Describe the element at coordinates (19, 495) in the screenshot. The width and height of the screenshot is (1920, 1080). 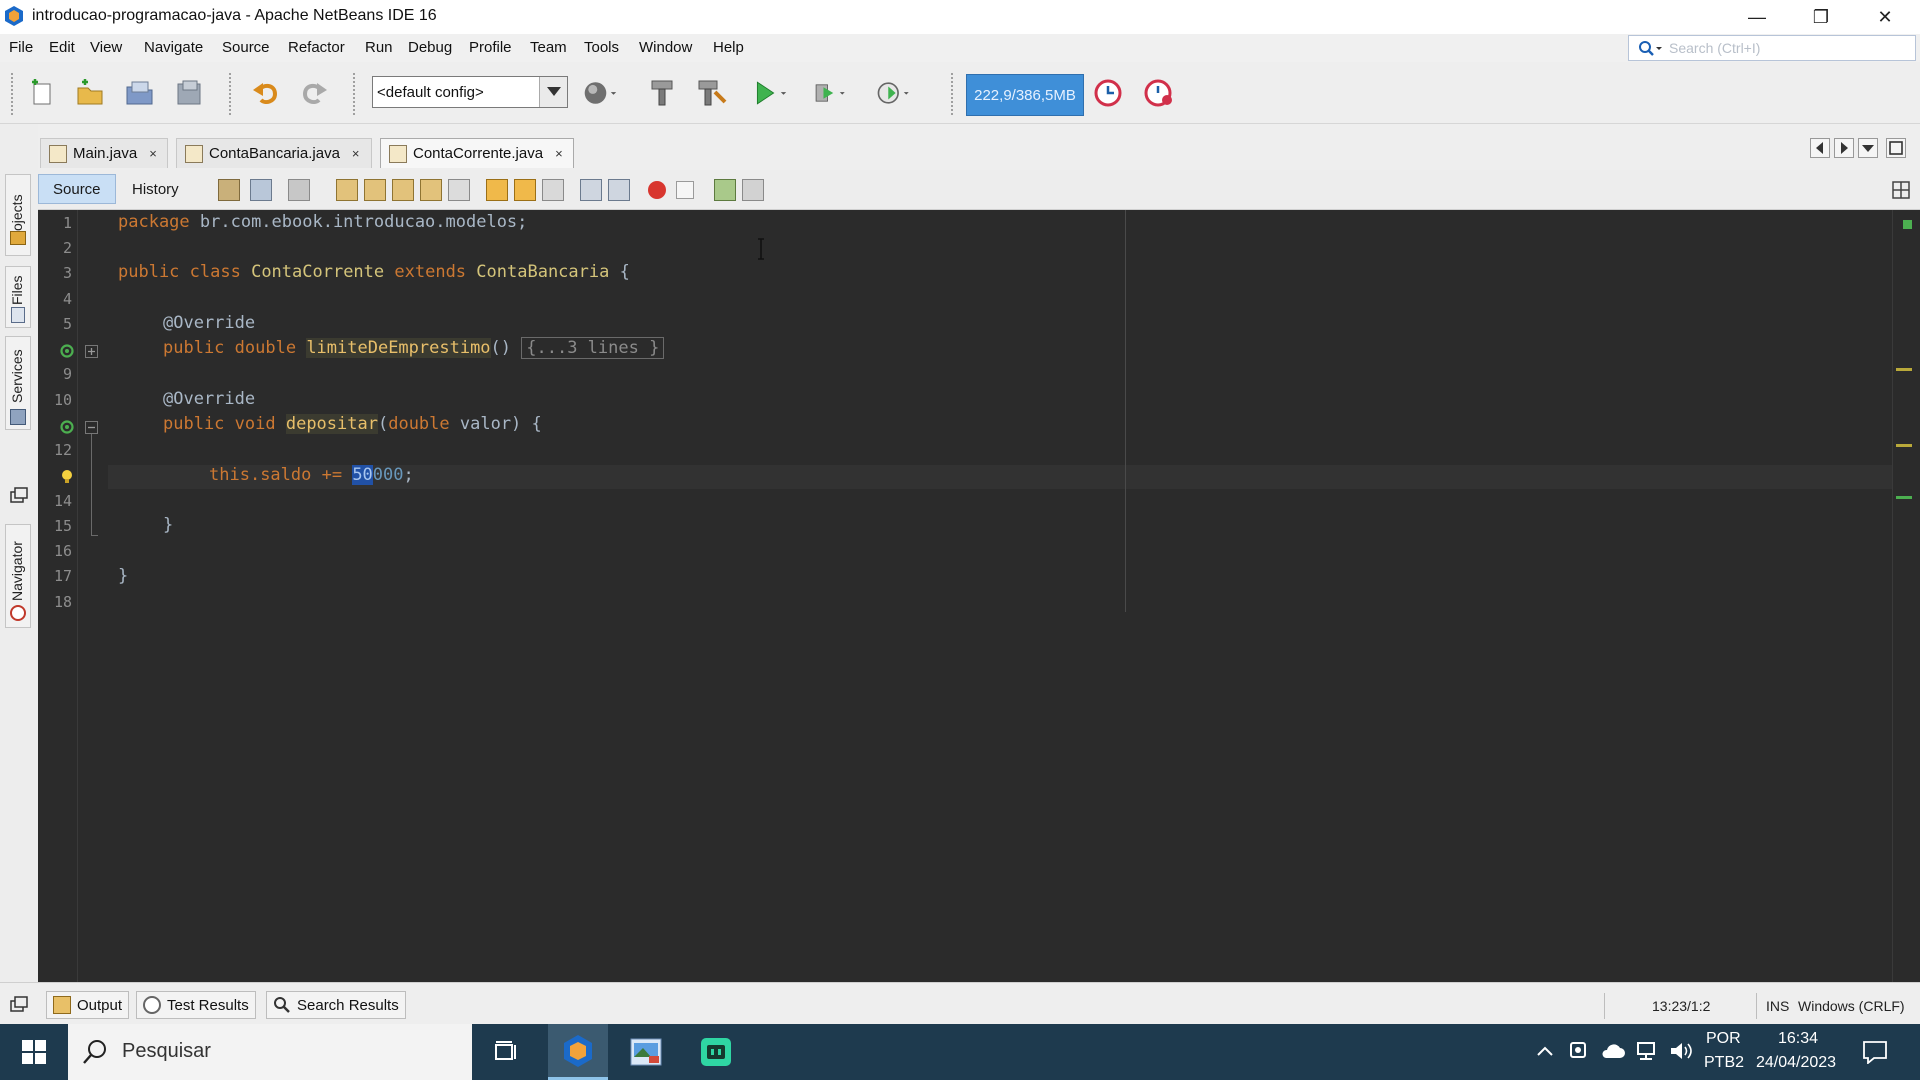
I see `restore-group-icon` at that location.